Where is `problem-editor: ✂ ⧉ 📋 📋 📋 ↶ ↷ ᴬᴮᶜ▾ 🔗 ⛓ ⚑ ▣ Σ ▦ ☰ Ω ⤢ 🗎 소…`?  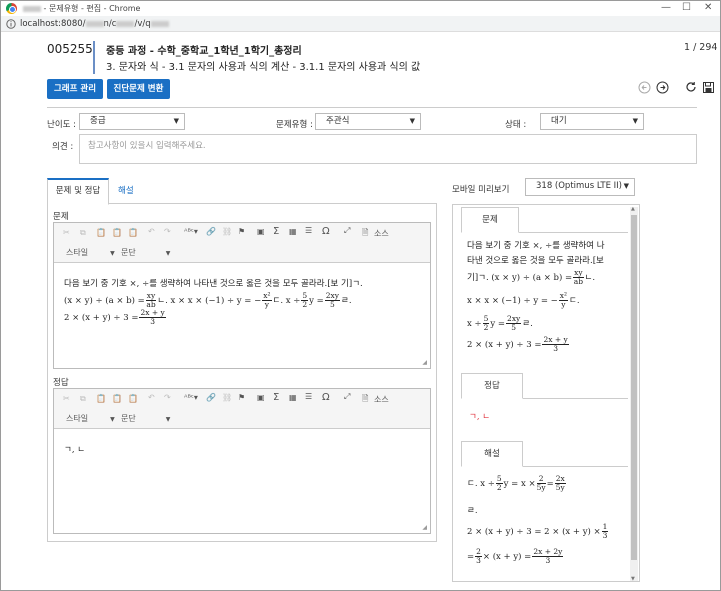
problem-editor: ✂ ⧉ 📋 📋 📋 ↶ ↷ ᴬᴮᶜ▾ 🔗 ⛓ ⚑ ▣ Σ ▦ ☰ Ω ⤢ 🗎 소… is located at coordinates (242, 295).